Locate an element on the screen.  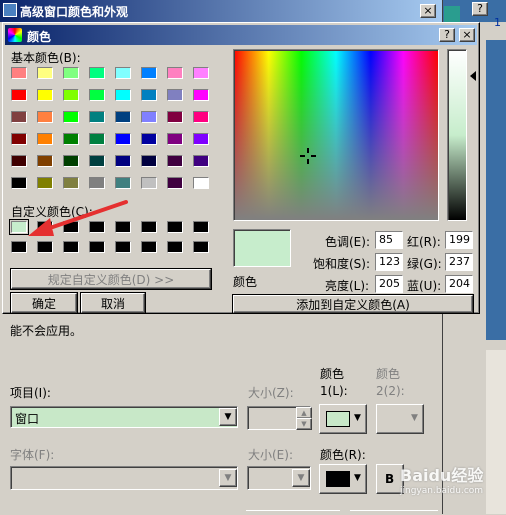
size2-select-arrow: ▼ is located at coordinates (301, 478).